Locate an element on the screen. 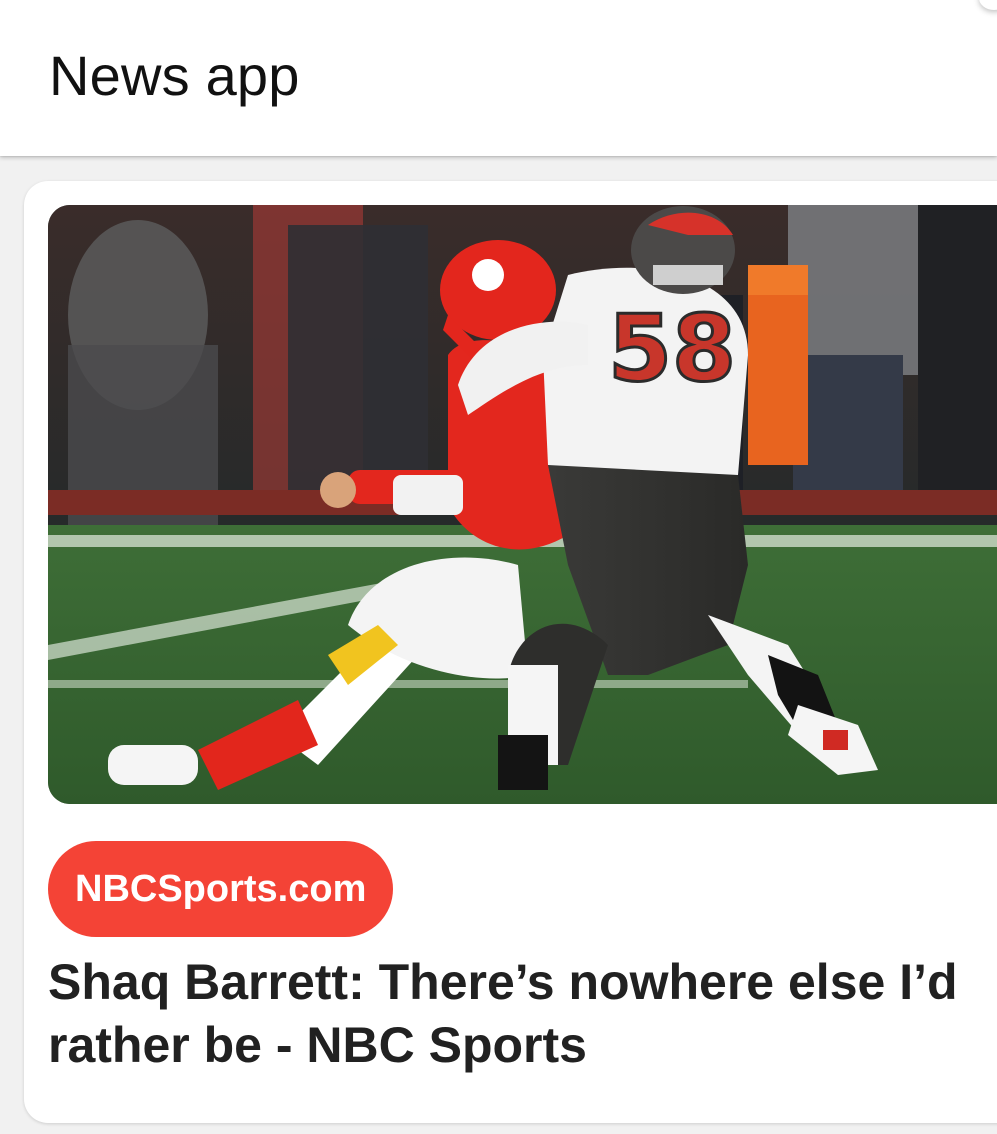 Image resolution: width=997 pixels, height=1134 pixels. source-chip: NBCSports.com is located at coordinates (221, 889).